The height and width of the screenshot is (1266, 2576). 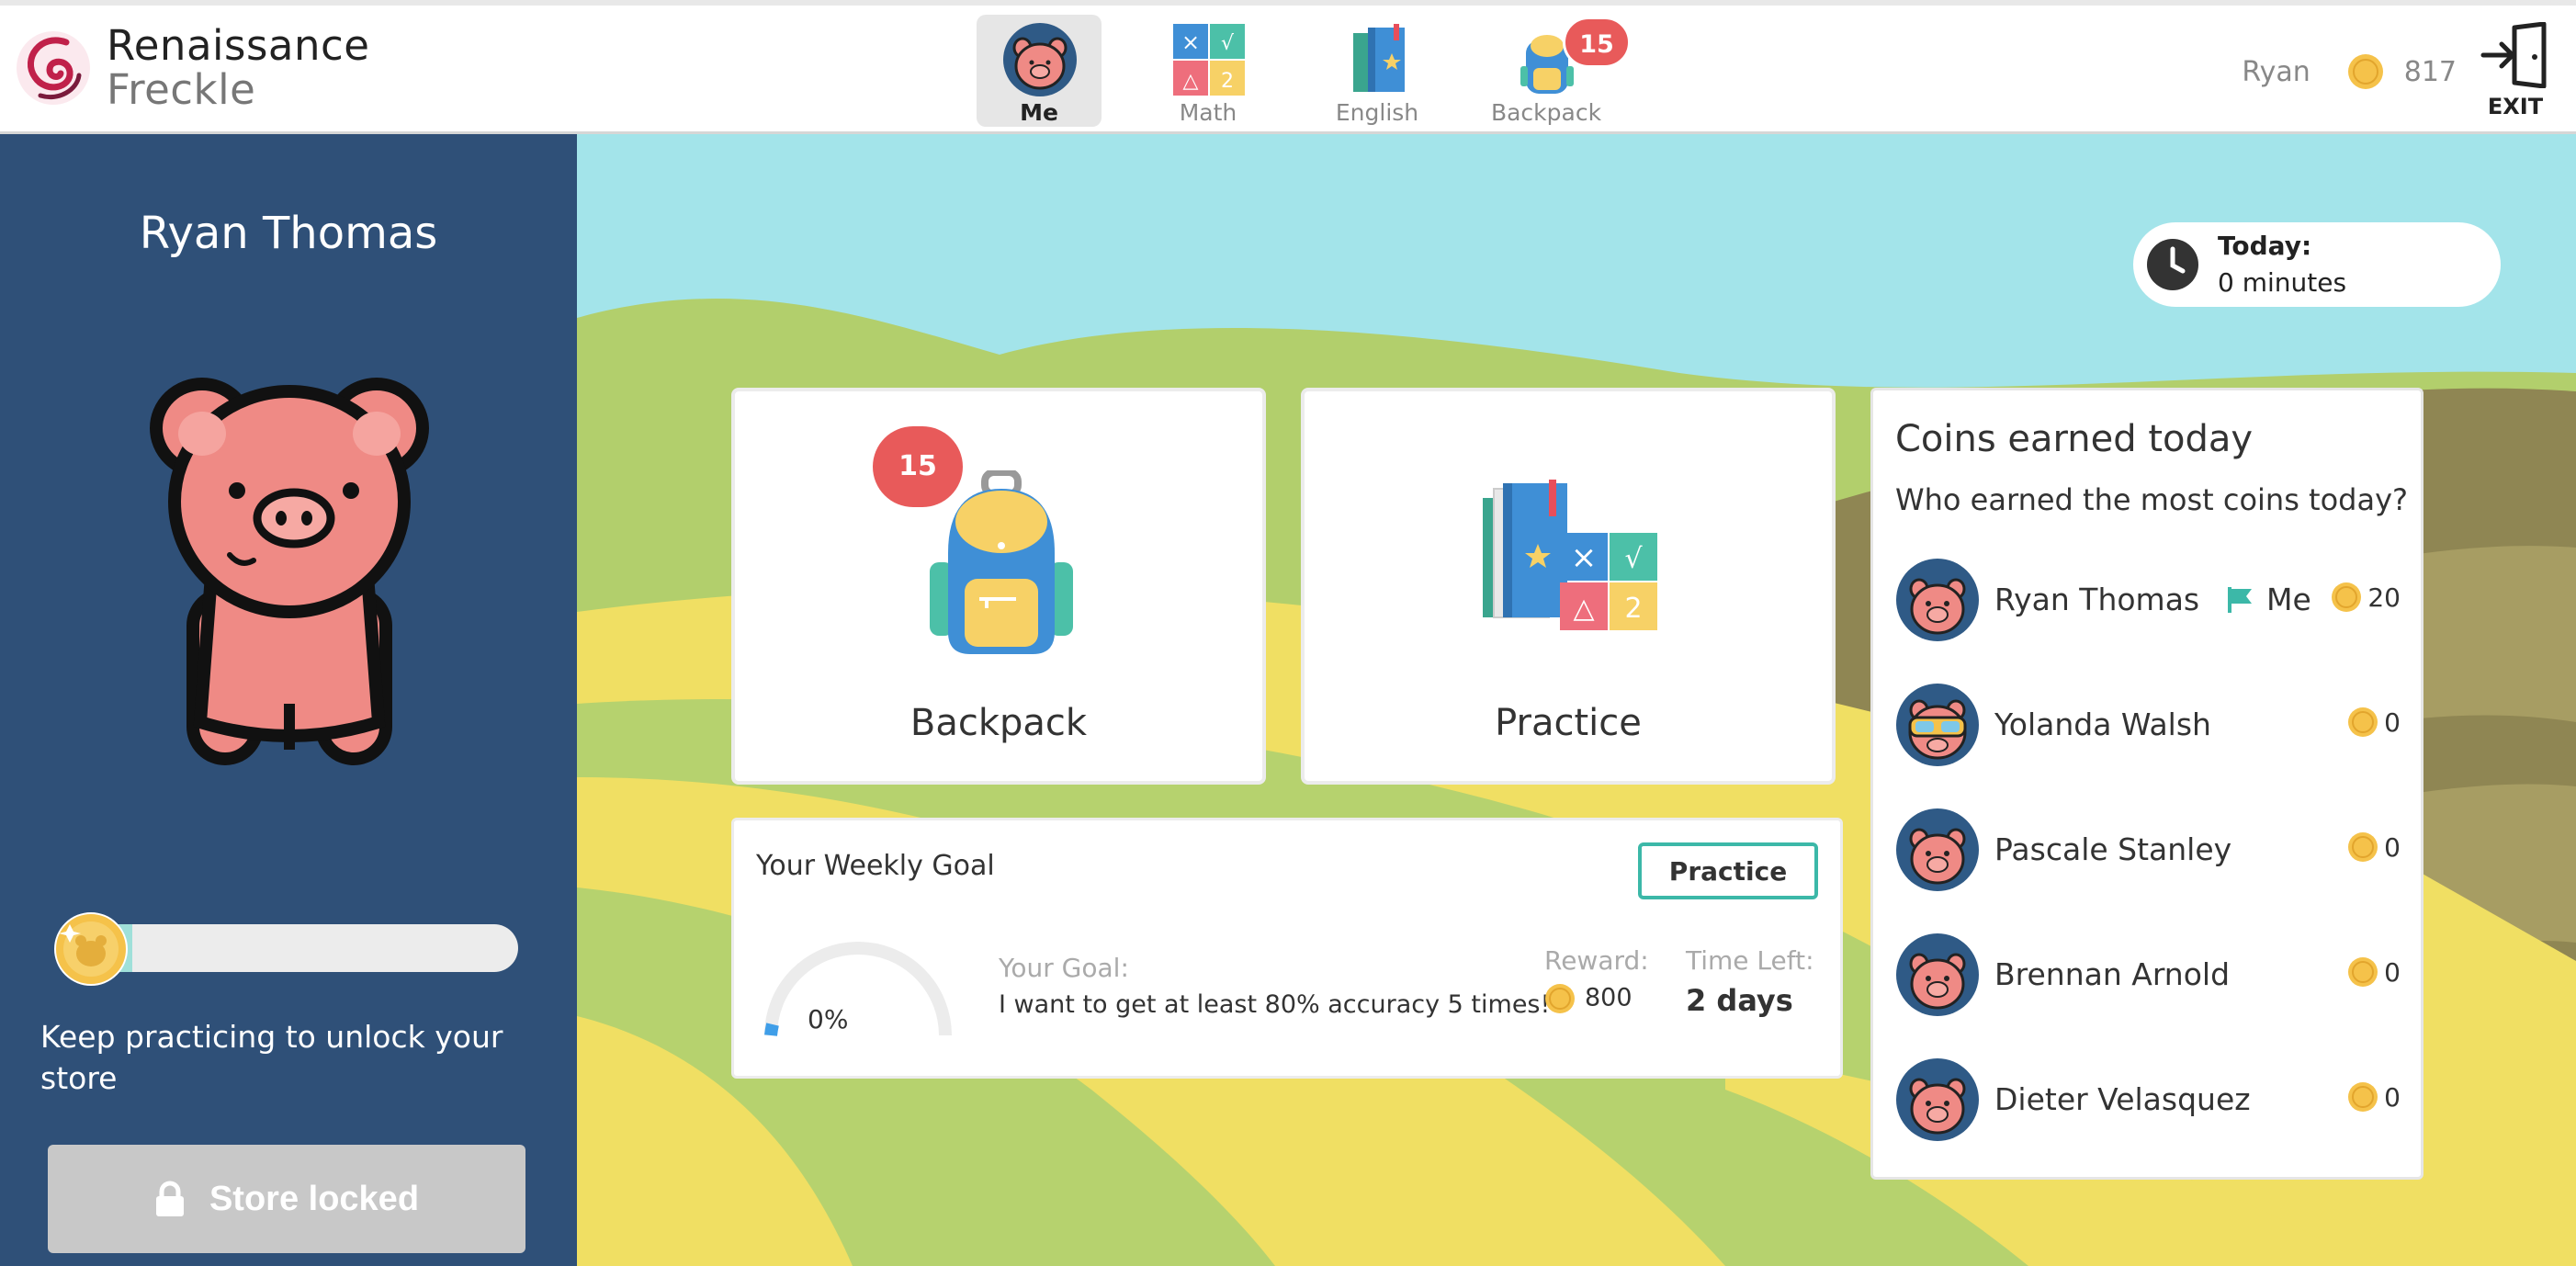 I want to click on backpack-card-badge: 15, so click(x=918, y=467).